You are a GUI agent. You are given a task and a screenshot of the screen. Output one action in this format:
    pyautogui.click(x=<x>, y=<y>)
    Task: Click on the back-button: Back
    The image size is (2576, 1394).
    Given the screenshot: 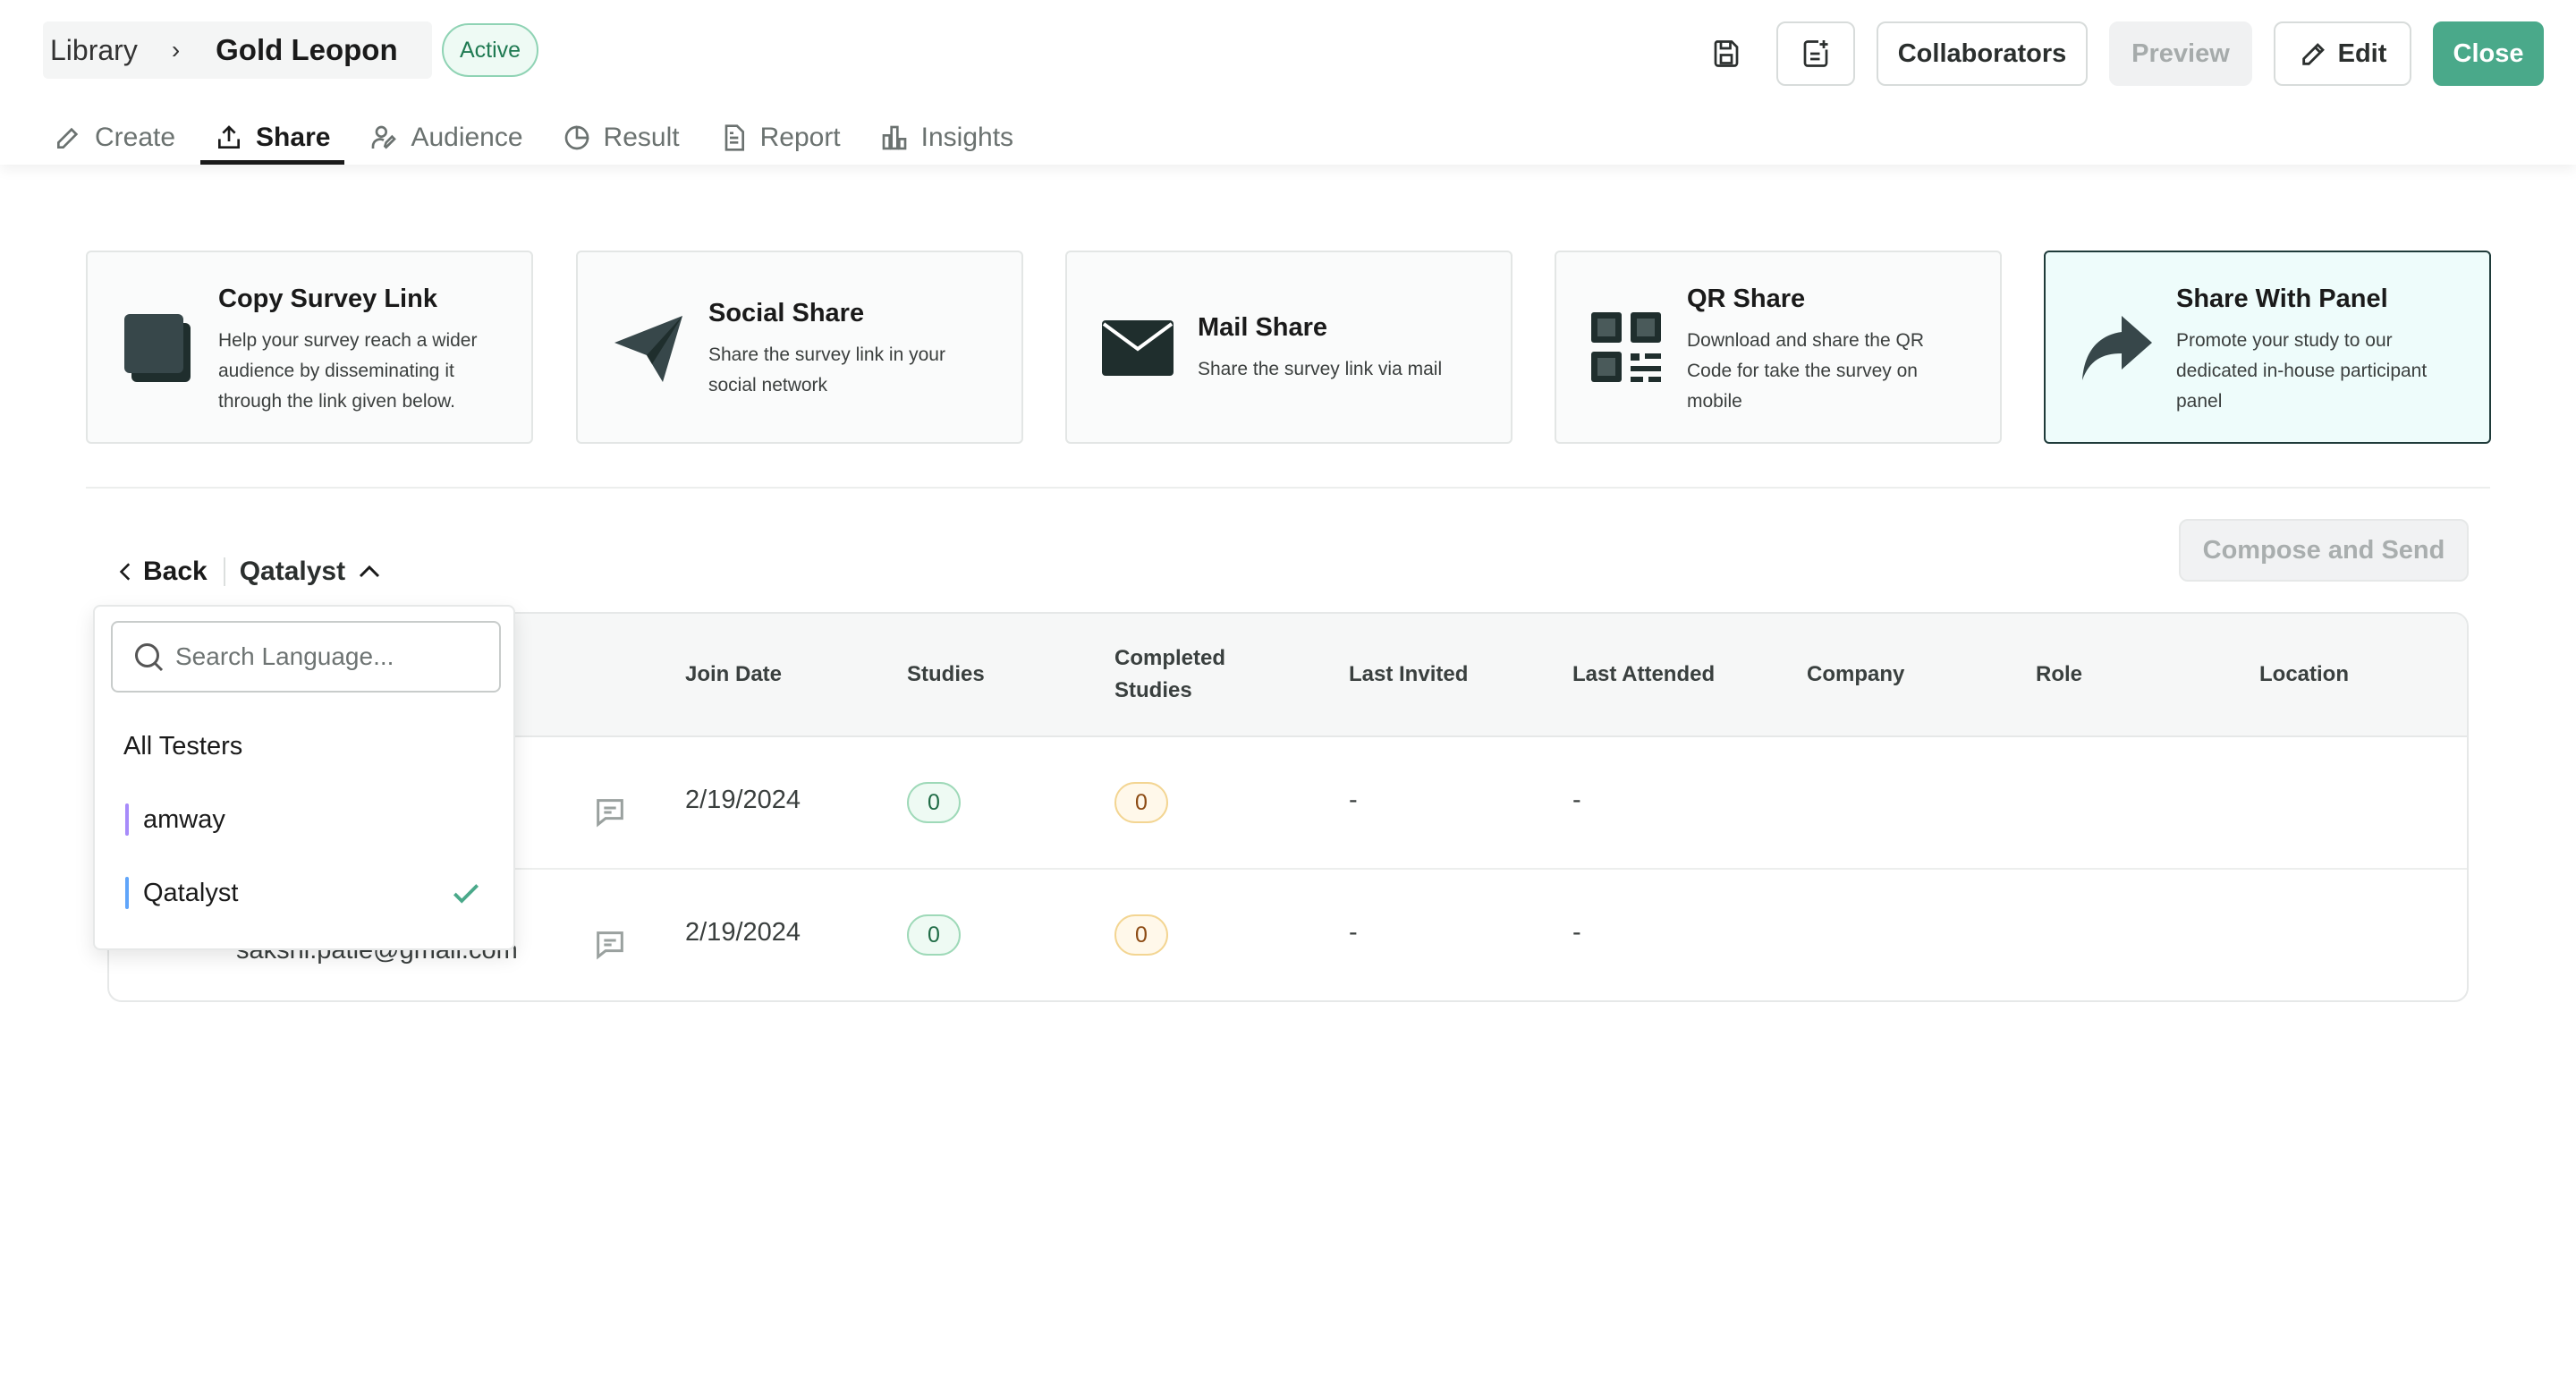 What is the action you would take?
    pyautogui.click(x=175, y=572)
    